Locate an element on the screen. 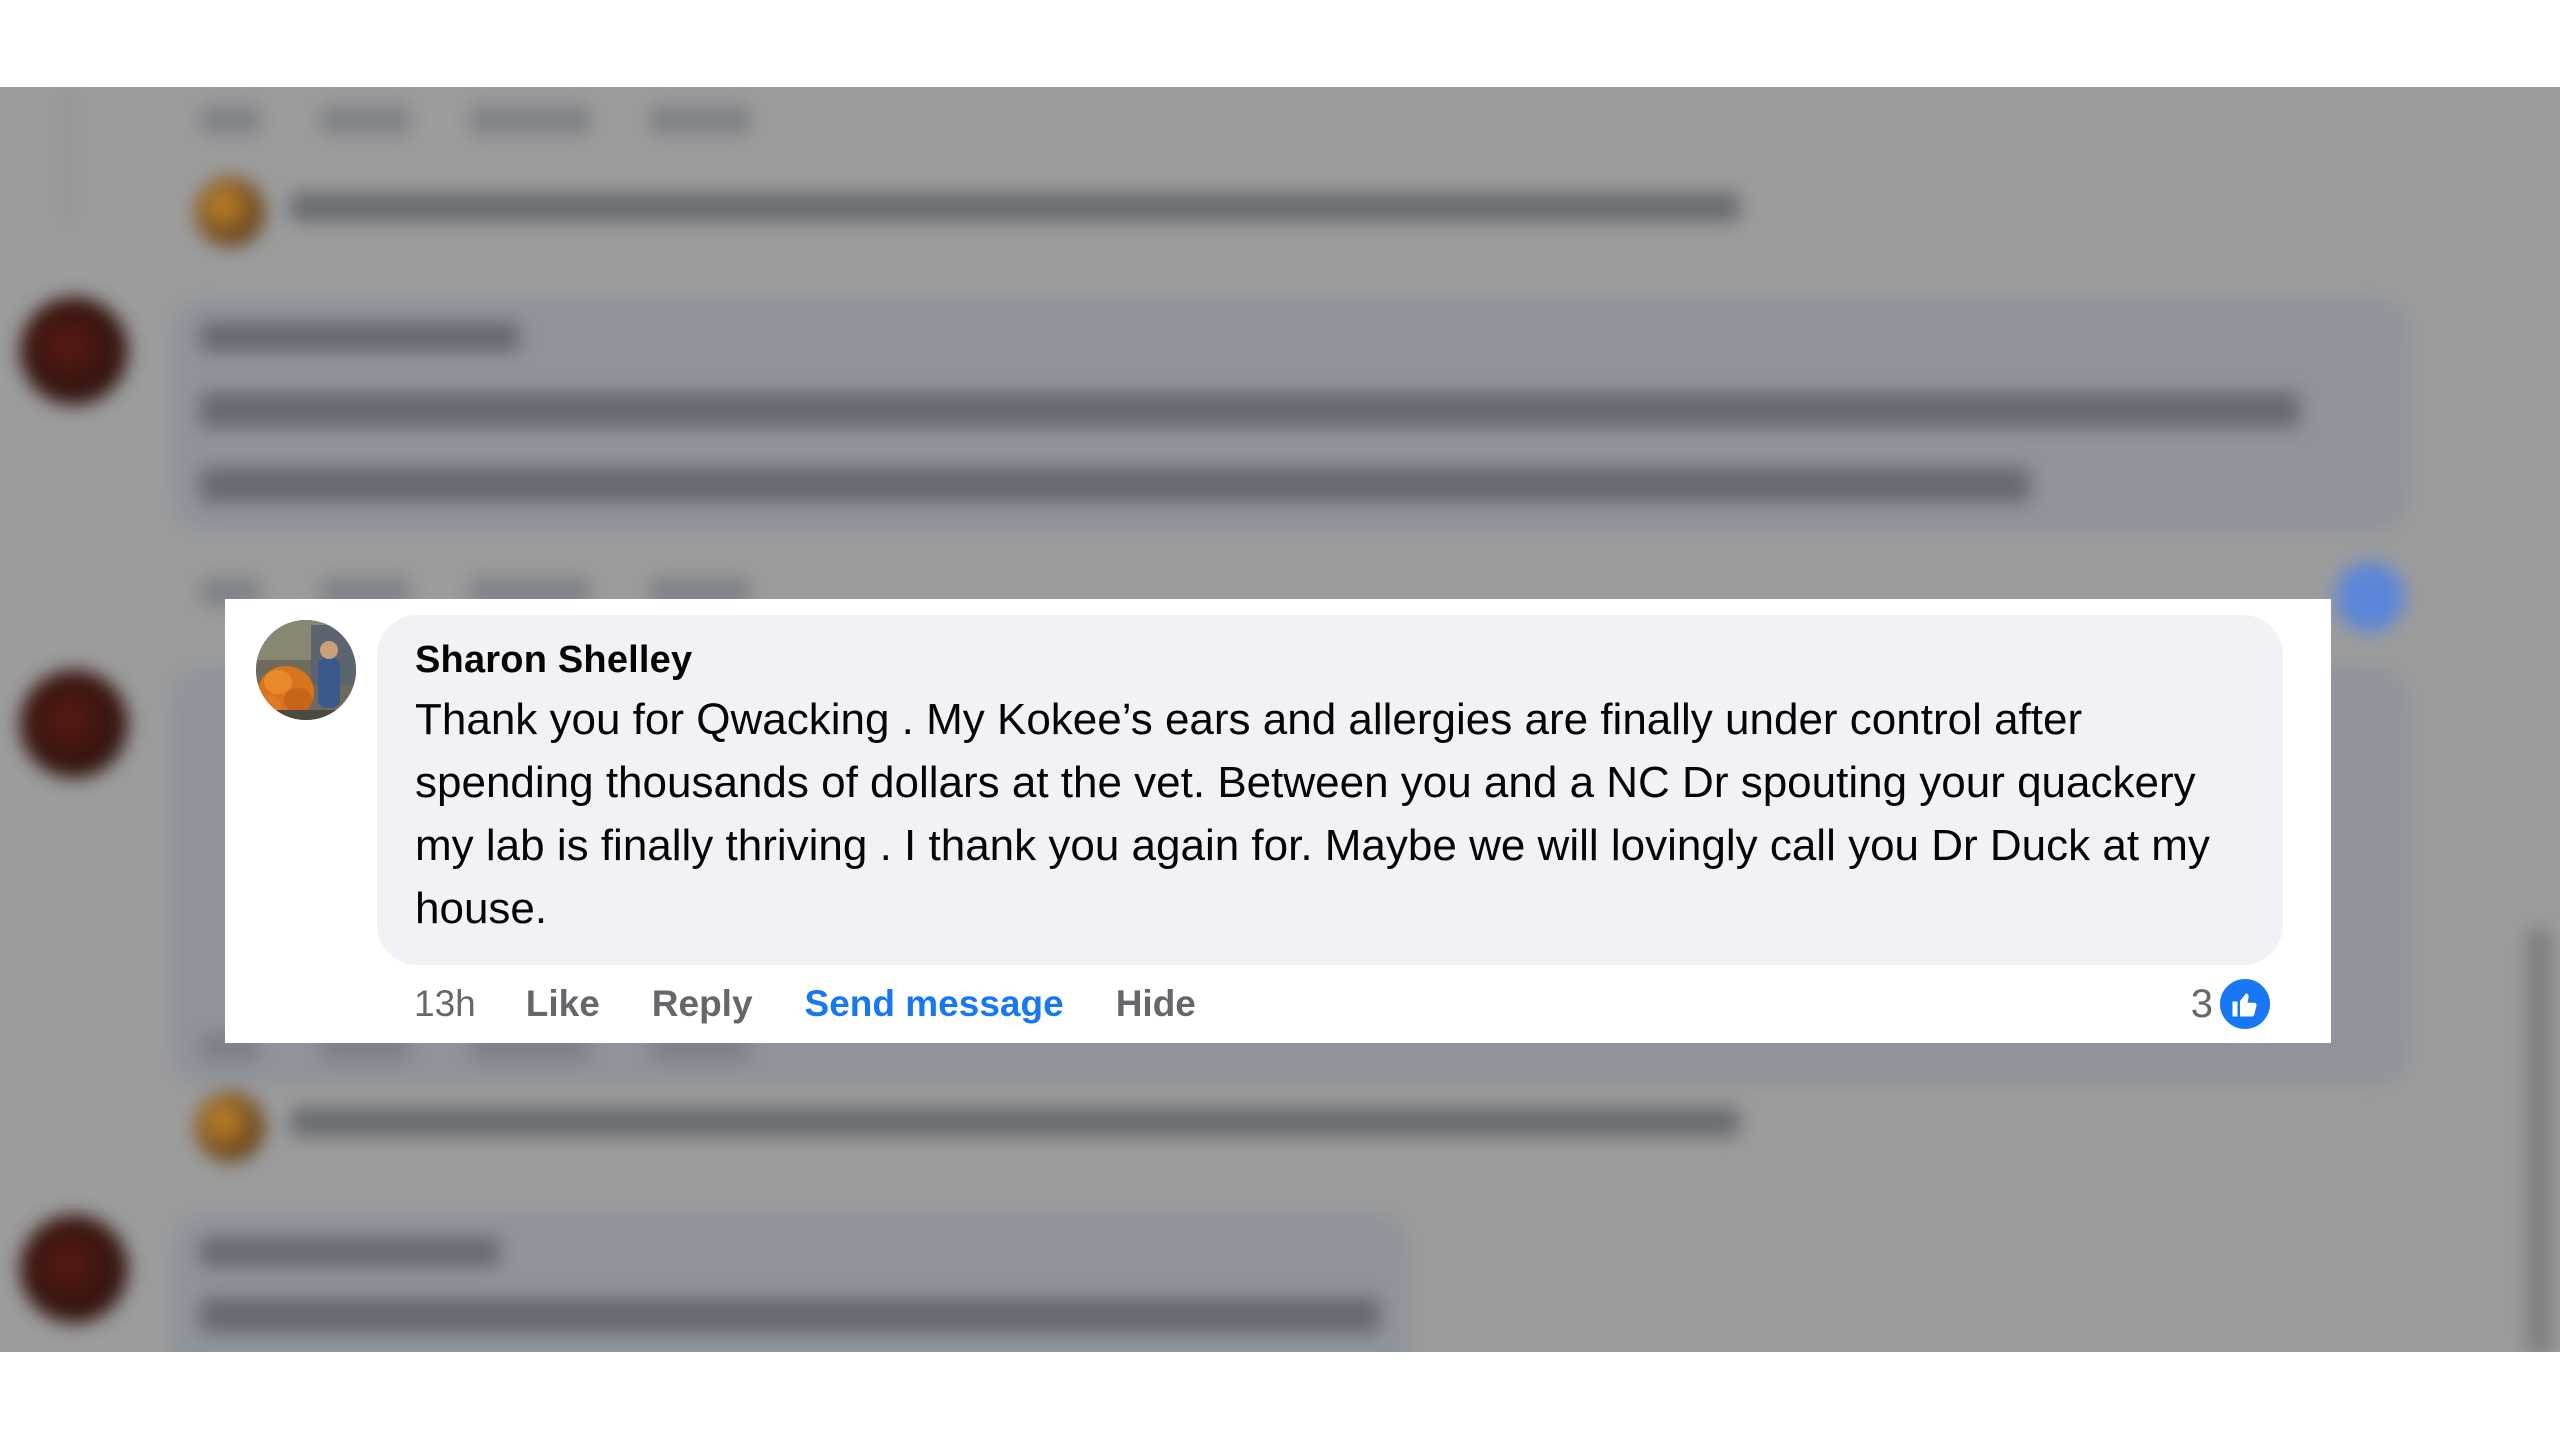 This screenshot has width=2560, height=1440. avatar-photo is located at coordinates (306, 670).